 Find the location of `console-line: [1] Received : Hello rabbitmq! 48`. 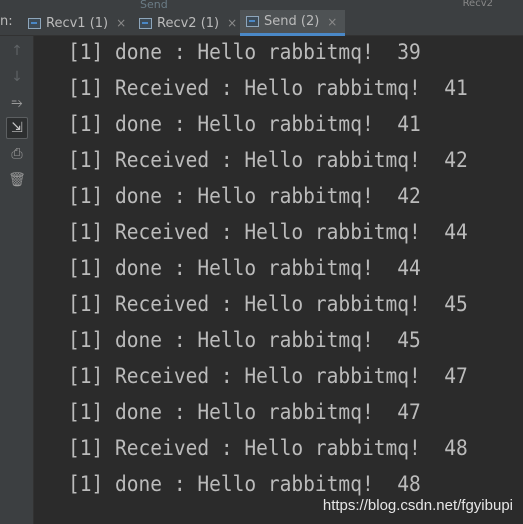

console-line: [1] Received : Hello rabbitmq! 48 is located at coordinates (268, 448).